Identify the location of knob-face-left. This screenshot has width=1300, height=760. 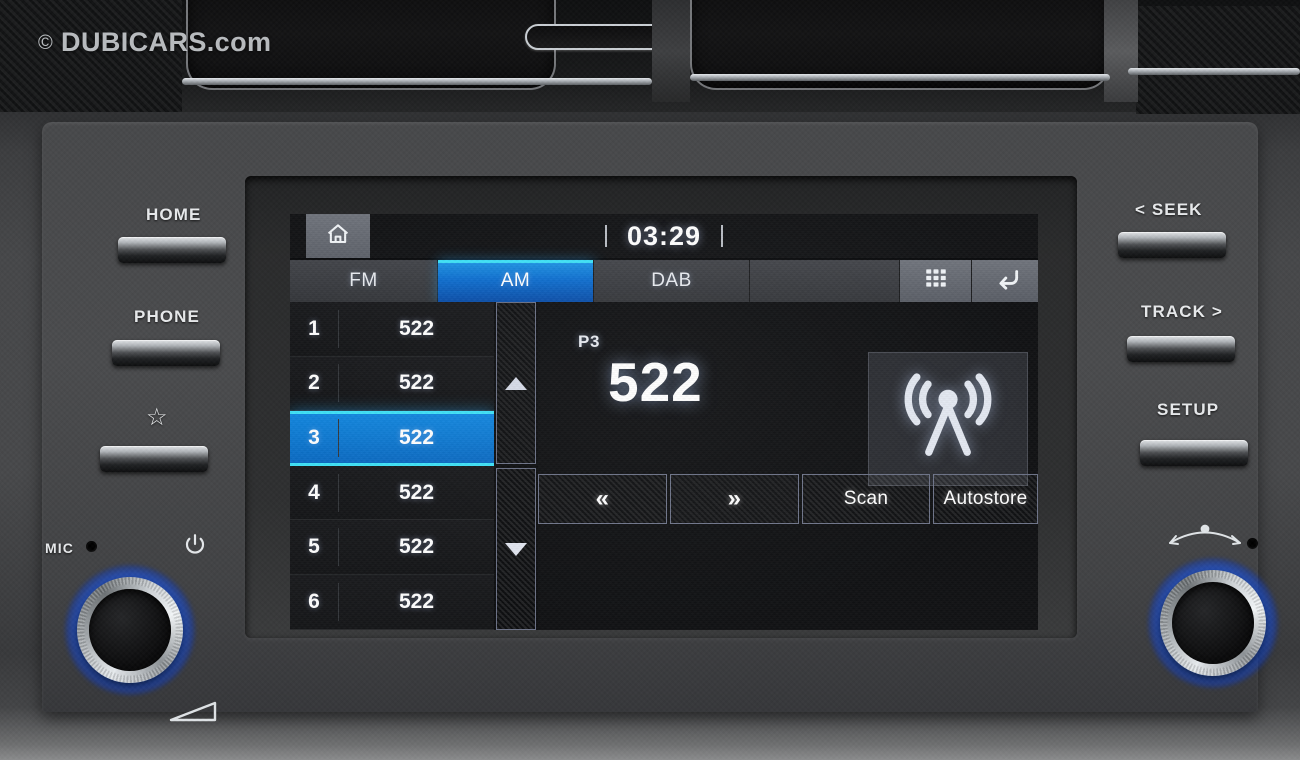
(130, 630).